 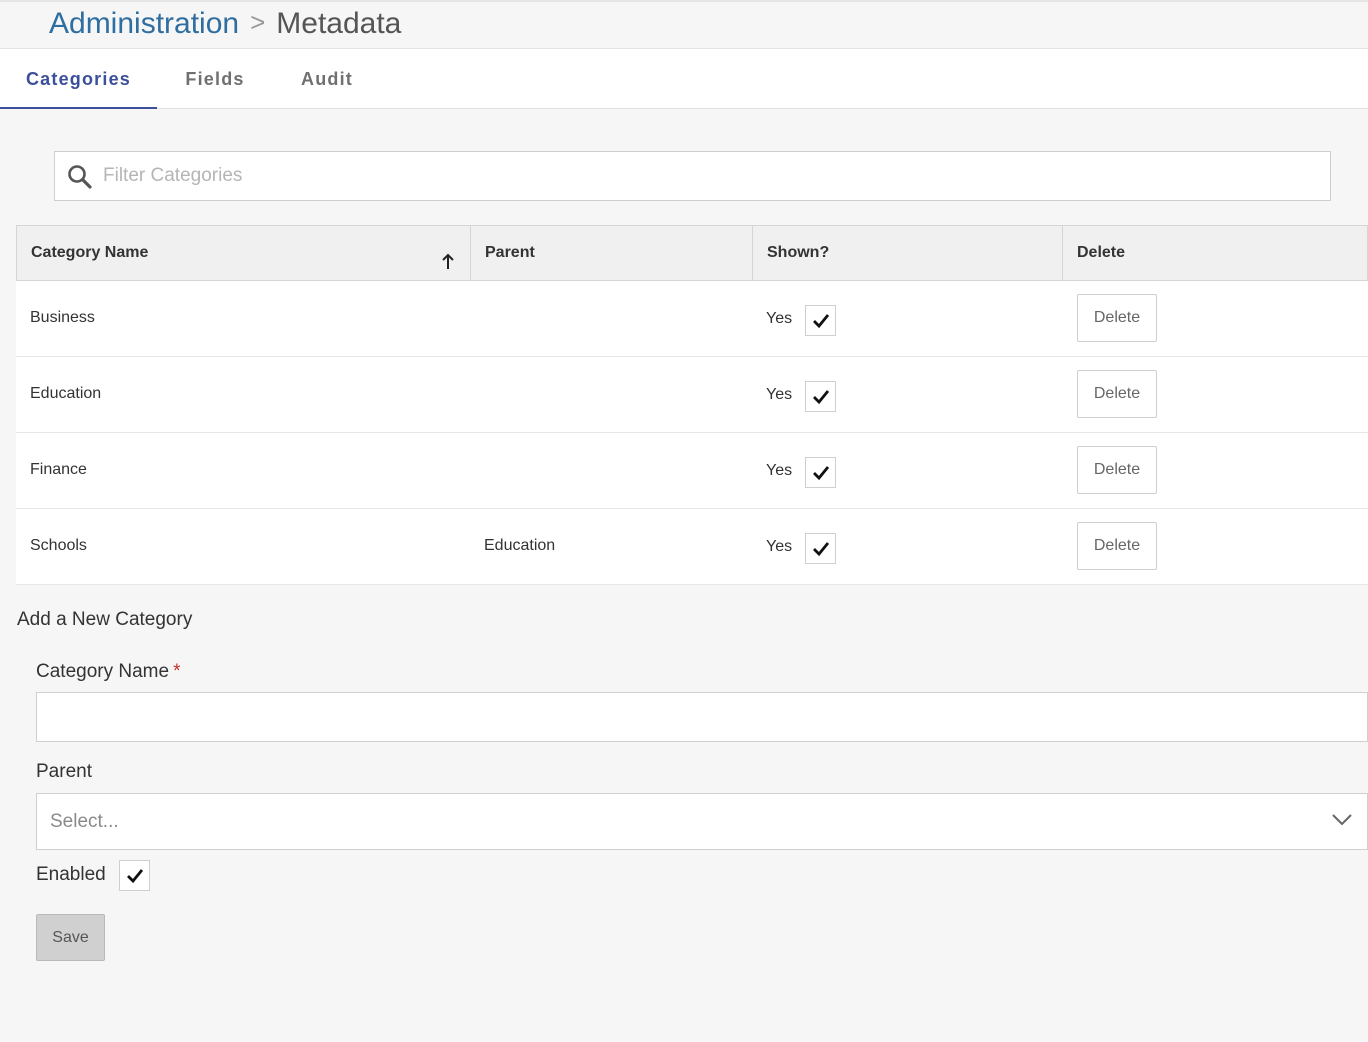 I want to click on enabled-row: Enabled, so click(x=93, y=875).